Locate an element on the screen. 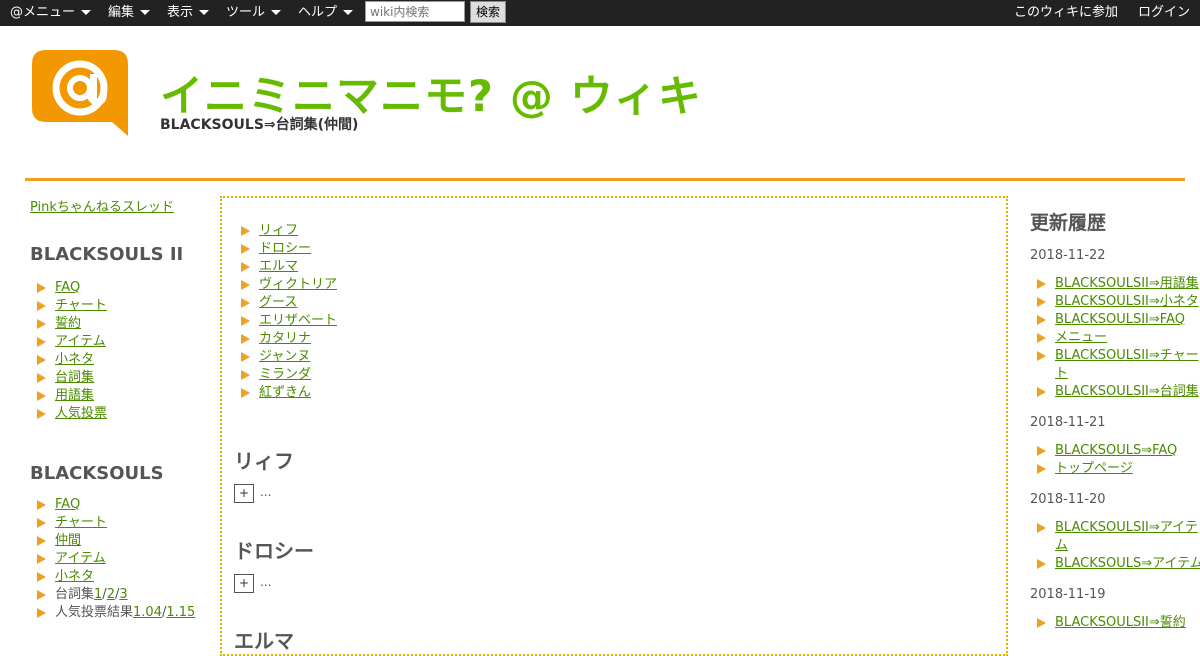 Image resolution: width=1200 pixels, height=656 pixels. lines-page-link: 2 is located at coordinates (111, 594).